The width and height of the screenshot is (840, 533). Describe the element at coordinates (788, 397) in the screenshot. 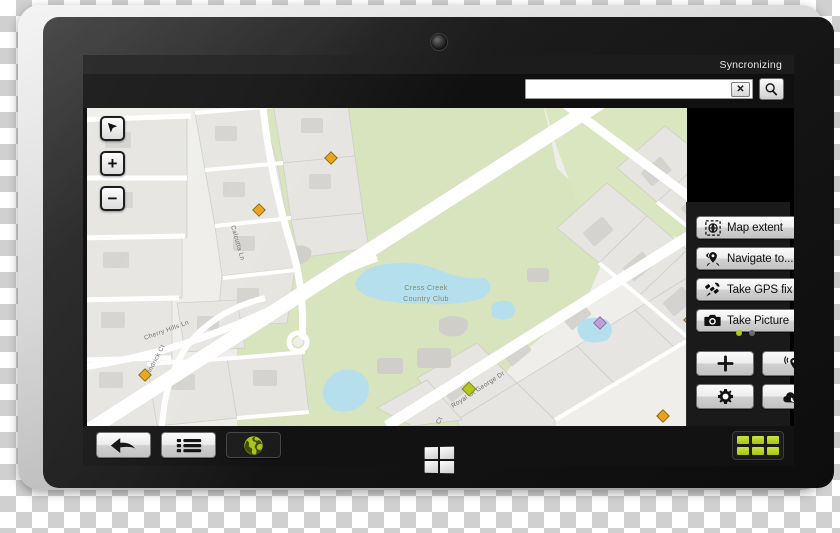

I see `cloud-sync-icon` at that location.